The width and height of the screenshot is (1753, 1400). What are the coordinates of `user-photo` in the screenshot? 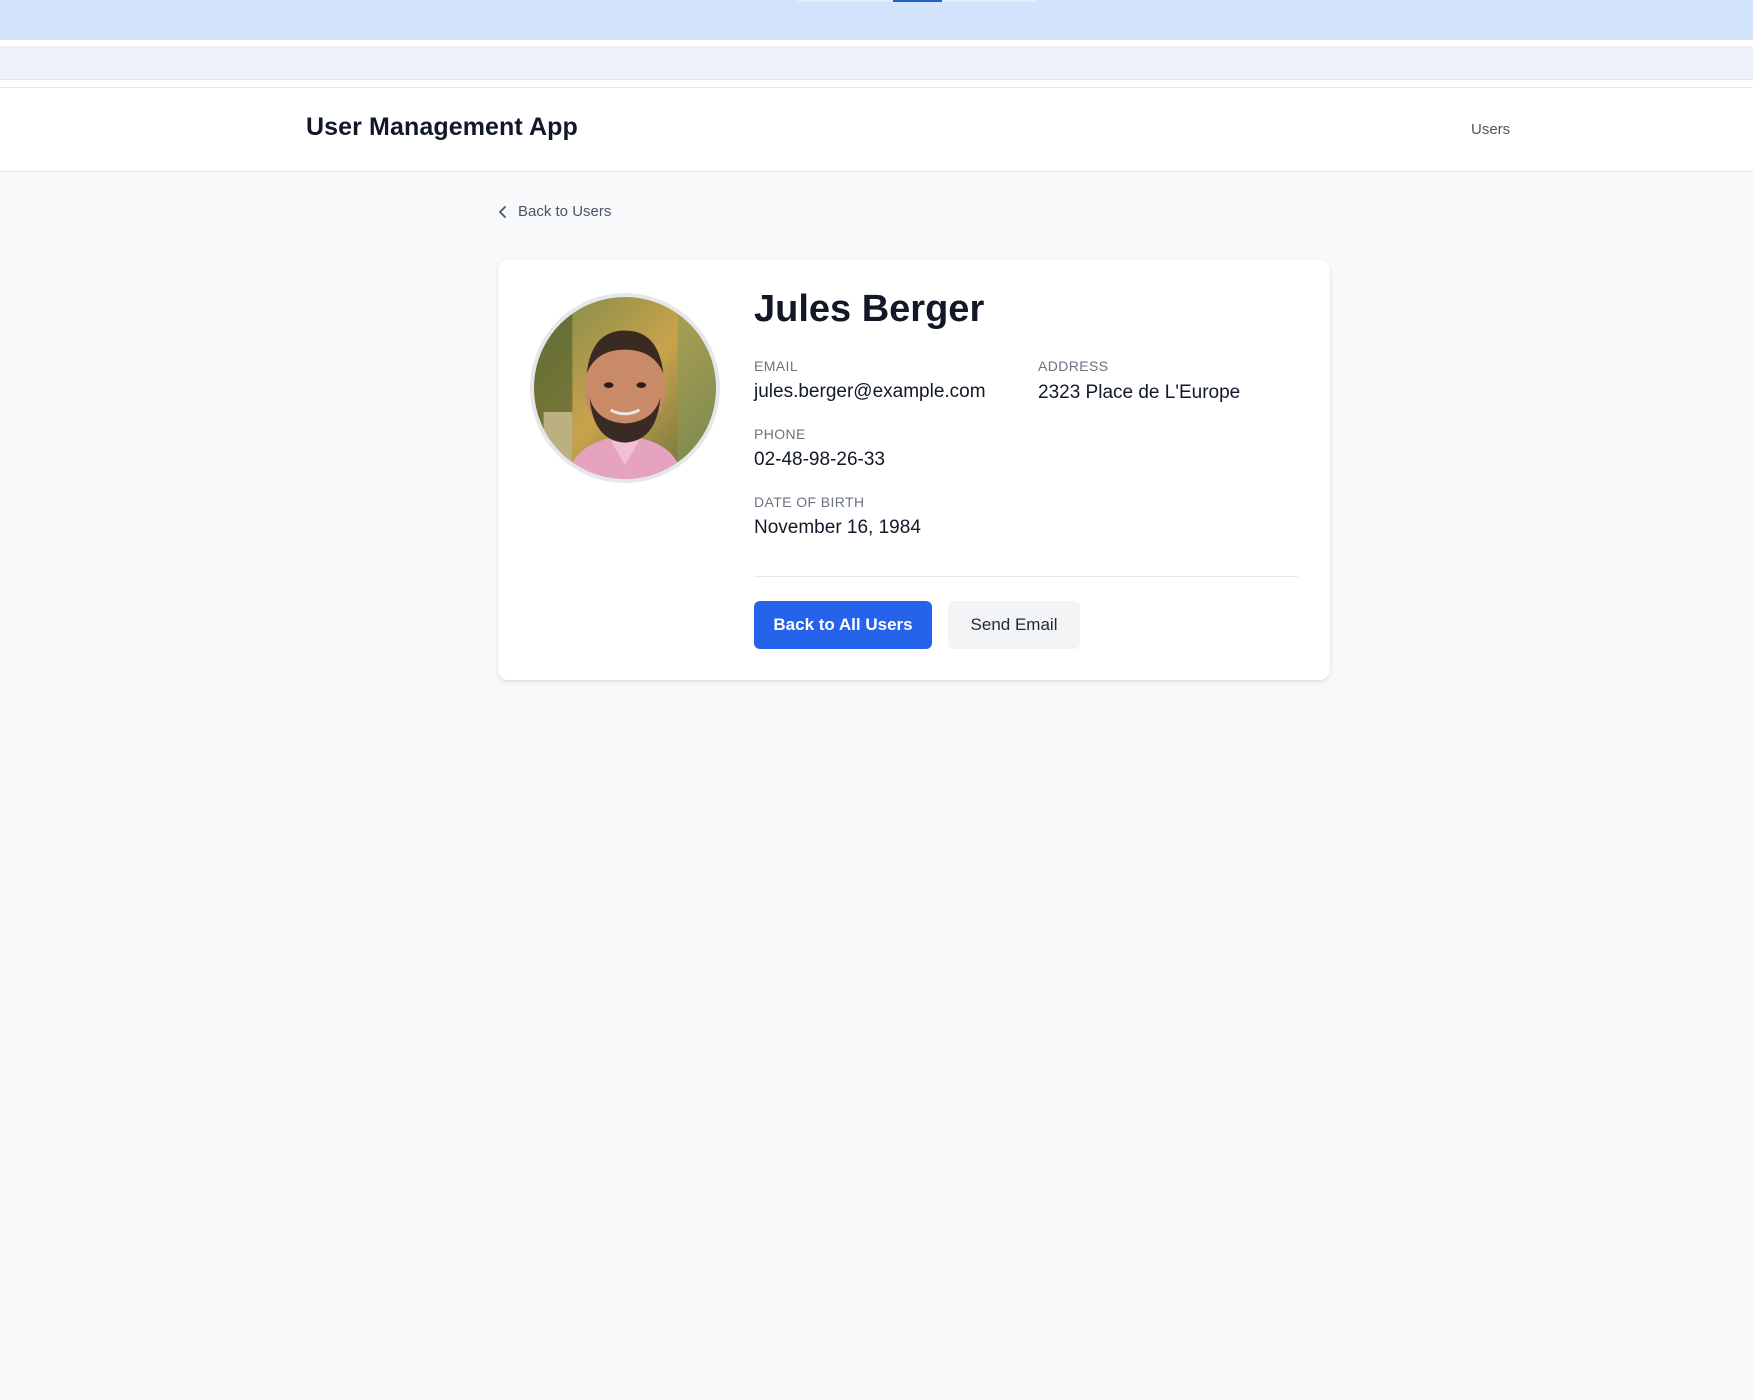 It's located at (625, 388).